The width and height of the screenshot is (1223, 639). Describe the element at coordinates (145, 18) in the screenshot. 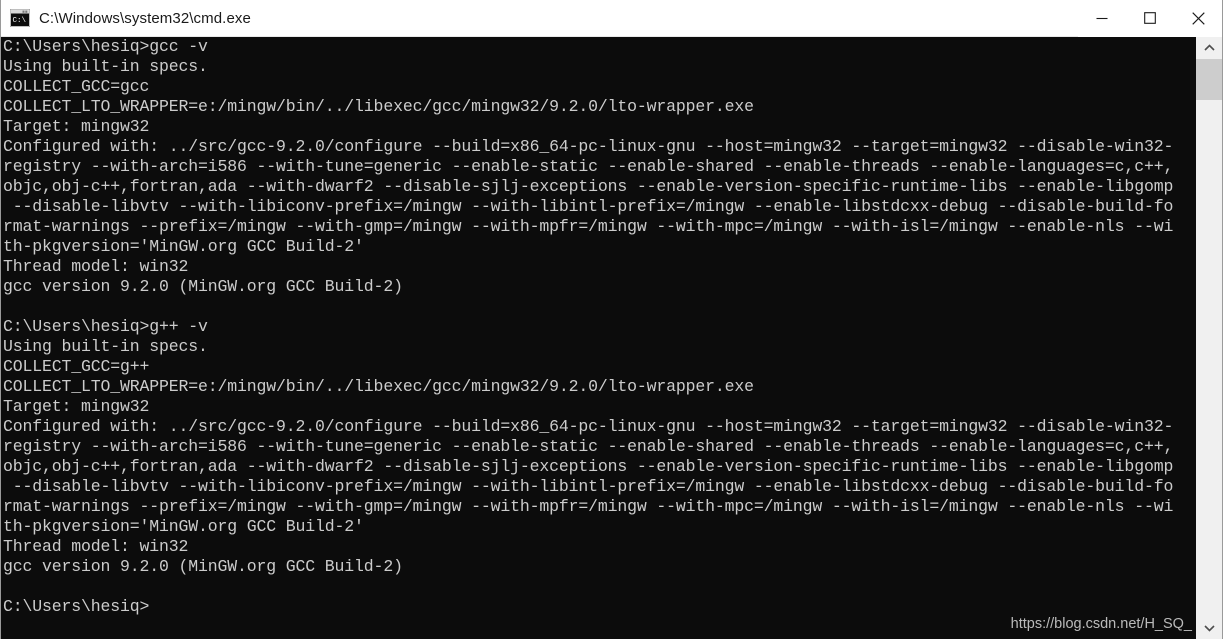

I see `window-title: C:\Windows\system32\cmd.exe` at that location.